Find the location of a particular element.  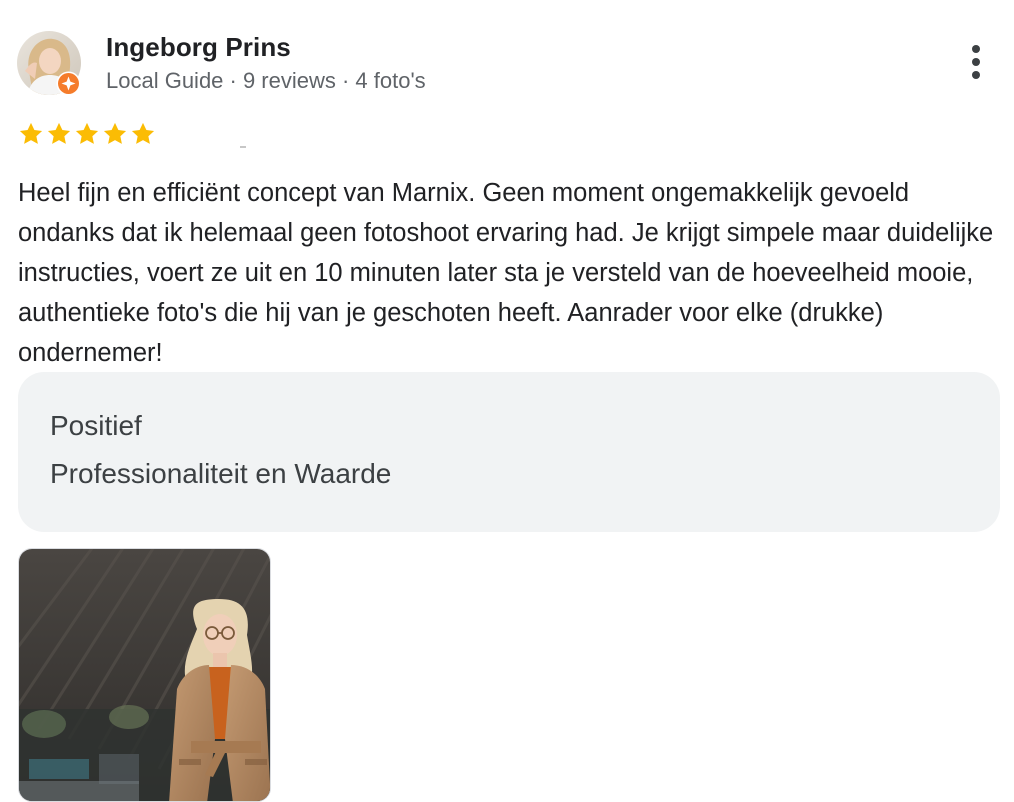

star-rating is located at coordinates (87, 135).